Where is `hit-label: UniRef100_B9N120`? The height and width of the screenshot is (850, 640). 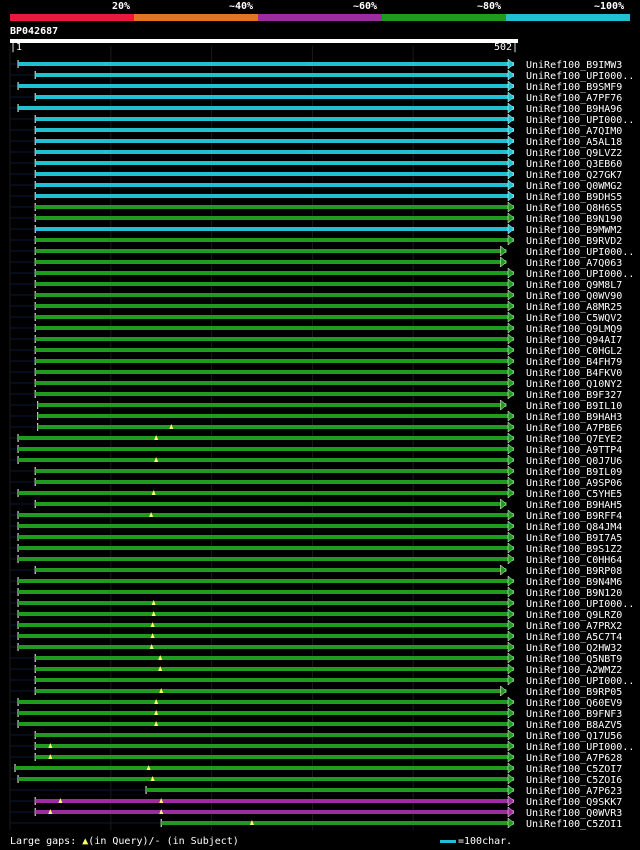 hit-label: UniRef100_B9N120 is located at coordinates (574, 593).